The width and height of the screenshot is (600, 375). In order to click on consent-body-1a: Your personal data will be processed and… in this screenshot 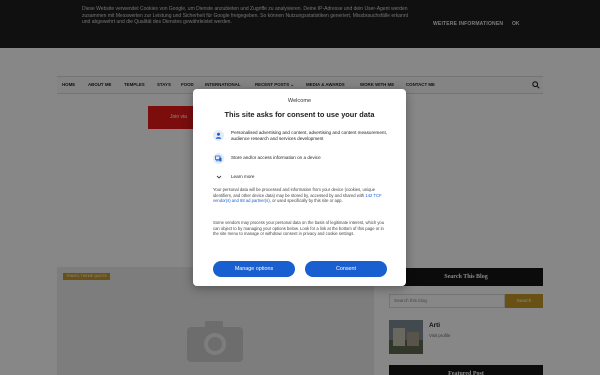, I will do `click(294, 192)`.